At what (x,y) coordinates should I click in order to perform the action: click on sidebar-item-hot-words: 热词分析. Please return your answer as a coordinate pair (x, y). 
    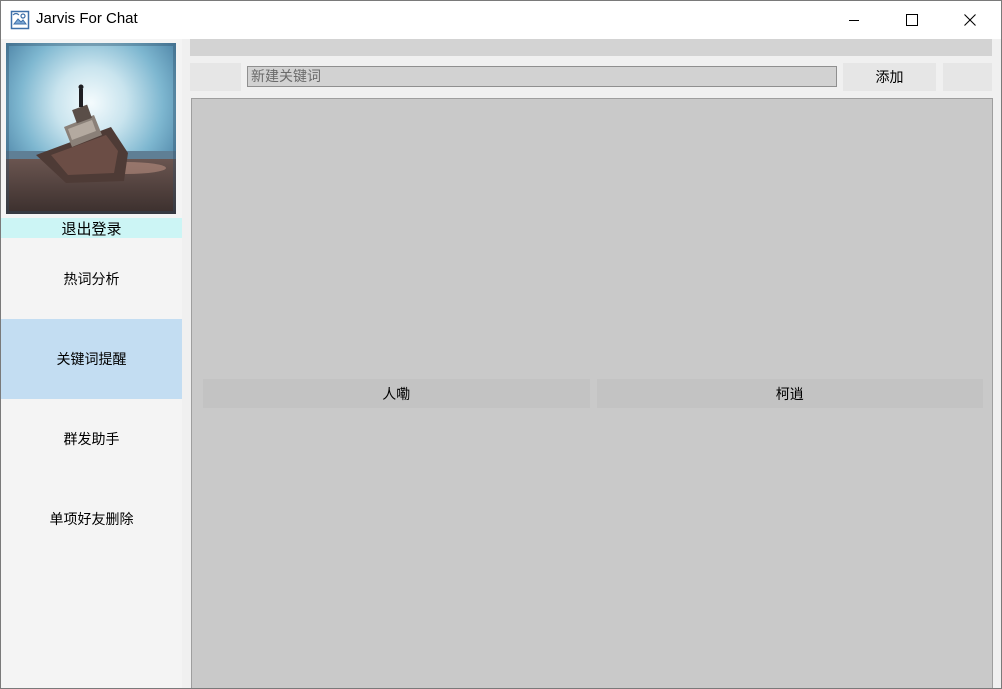
    Looking at the image, I should click on (91, 279).